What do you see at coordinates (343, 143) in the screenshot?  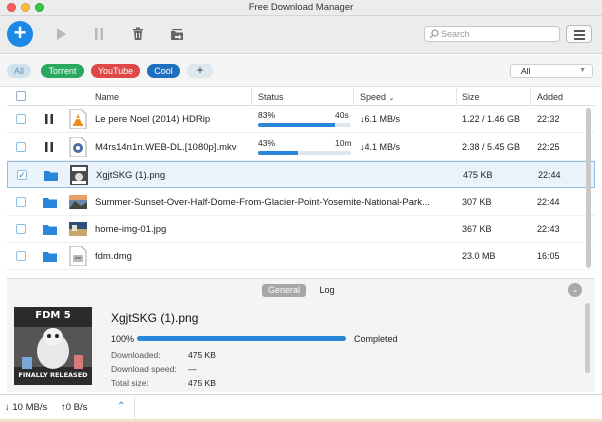 I see `time-remaining: 10m` at bounding box center [343, 143].